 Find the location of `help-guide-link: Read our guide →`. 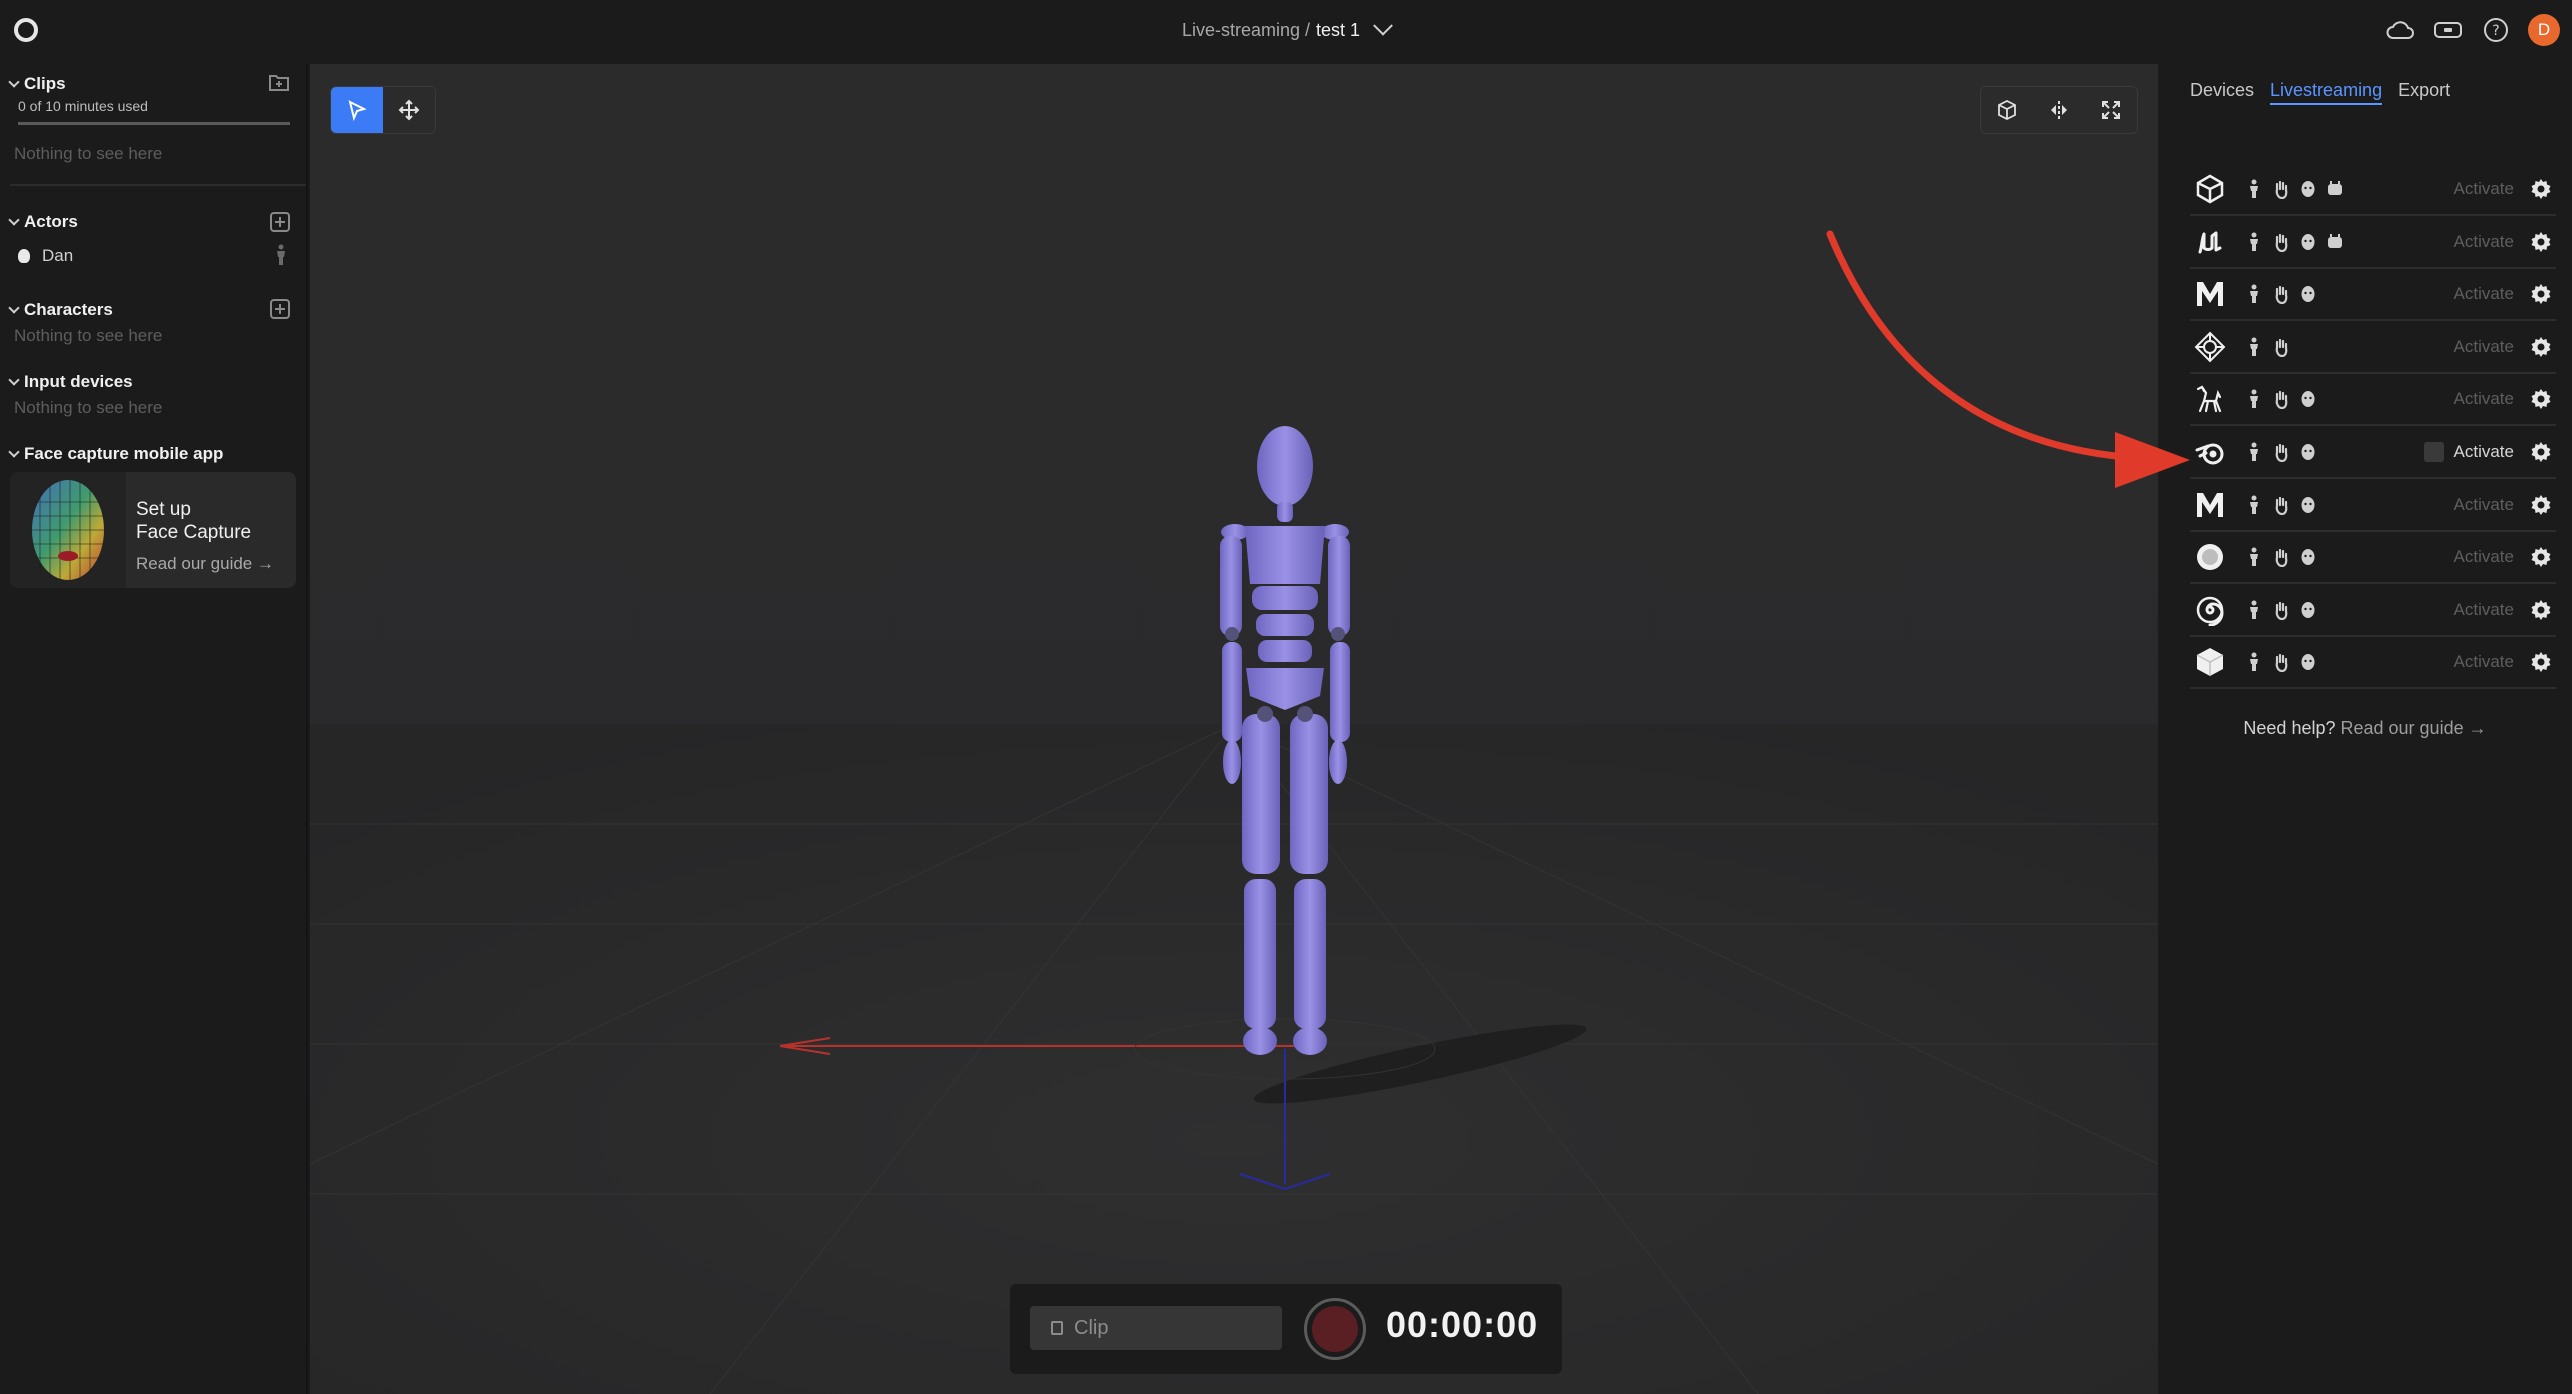

help-guide-link: Read our guide → is located at coordinates (2414, 728).